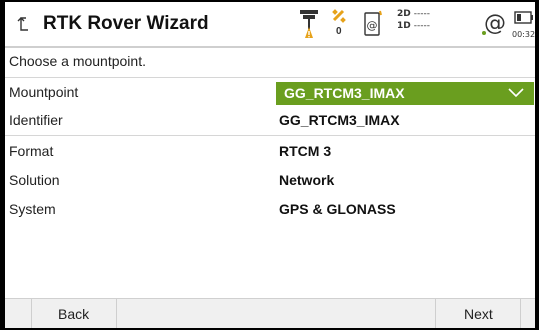 This screenshot has height=330, width=539. I want to click on internet-at-icon: @, so click(495, 23).